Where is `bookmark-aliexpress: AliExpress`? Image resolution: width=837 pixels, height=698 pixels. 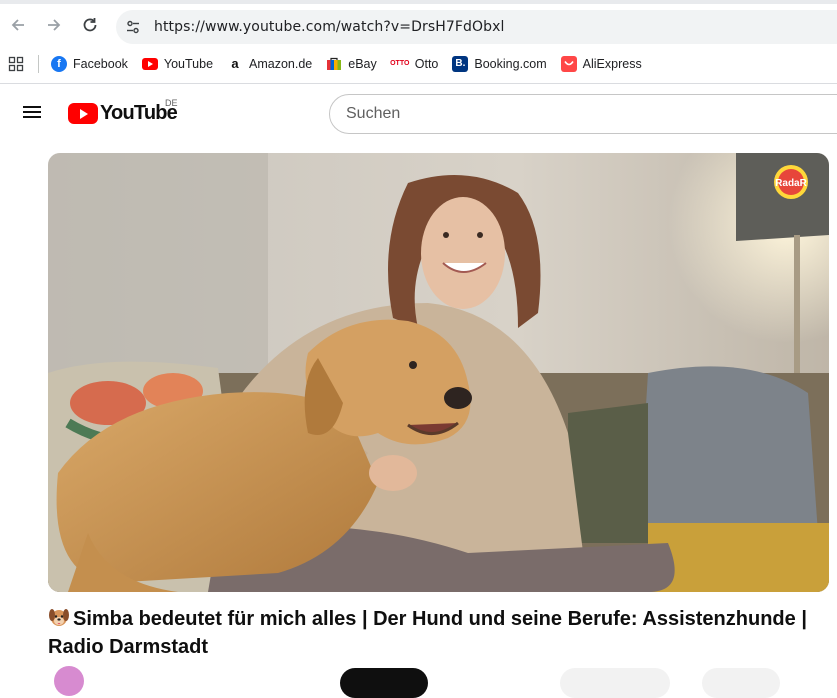
bookmark-aliexpress: AliExpress is located at coordinates (601, 64).